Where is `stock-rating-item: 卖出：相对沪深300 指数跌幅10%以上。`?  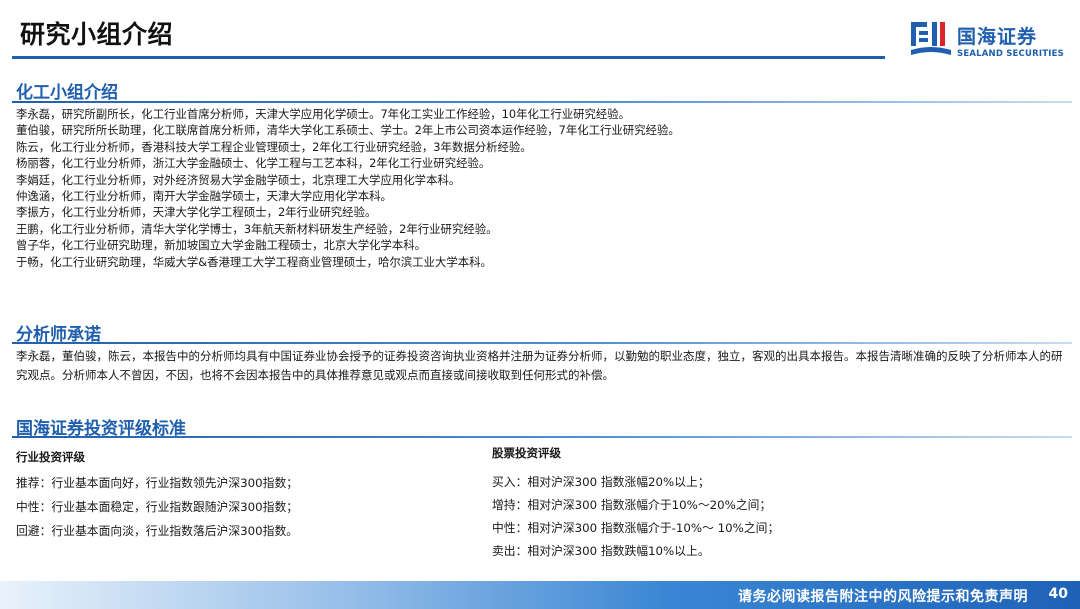
stock-rating-item: 卖出：相对沪深300 指数跌幅10%以上。 is located at coordinates (601, 551).